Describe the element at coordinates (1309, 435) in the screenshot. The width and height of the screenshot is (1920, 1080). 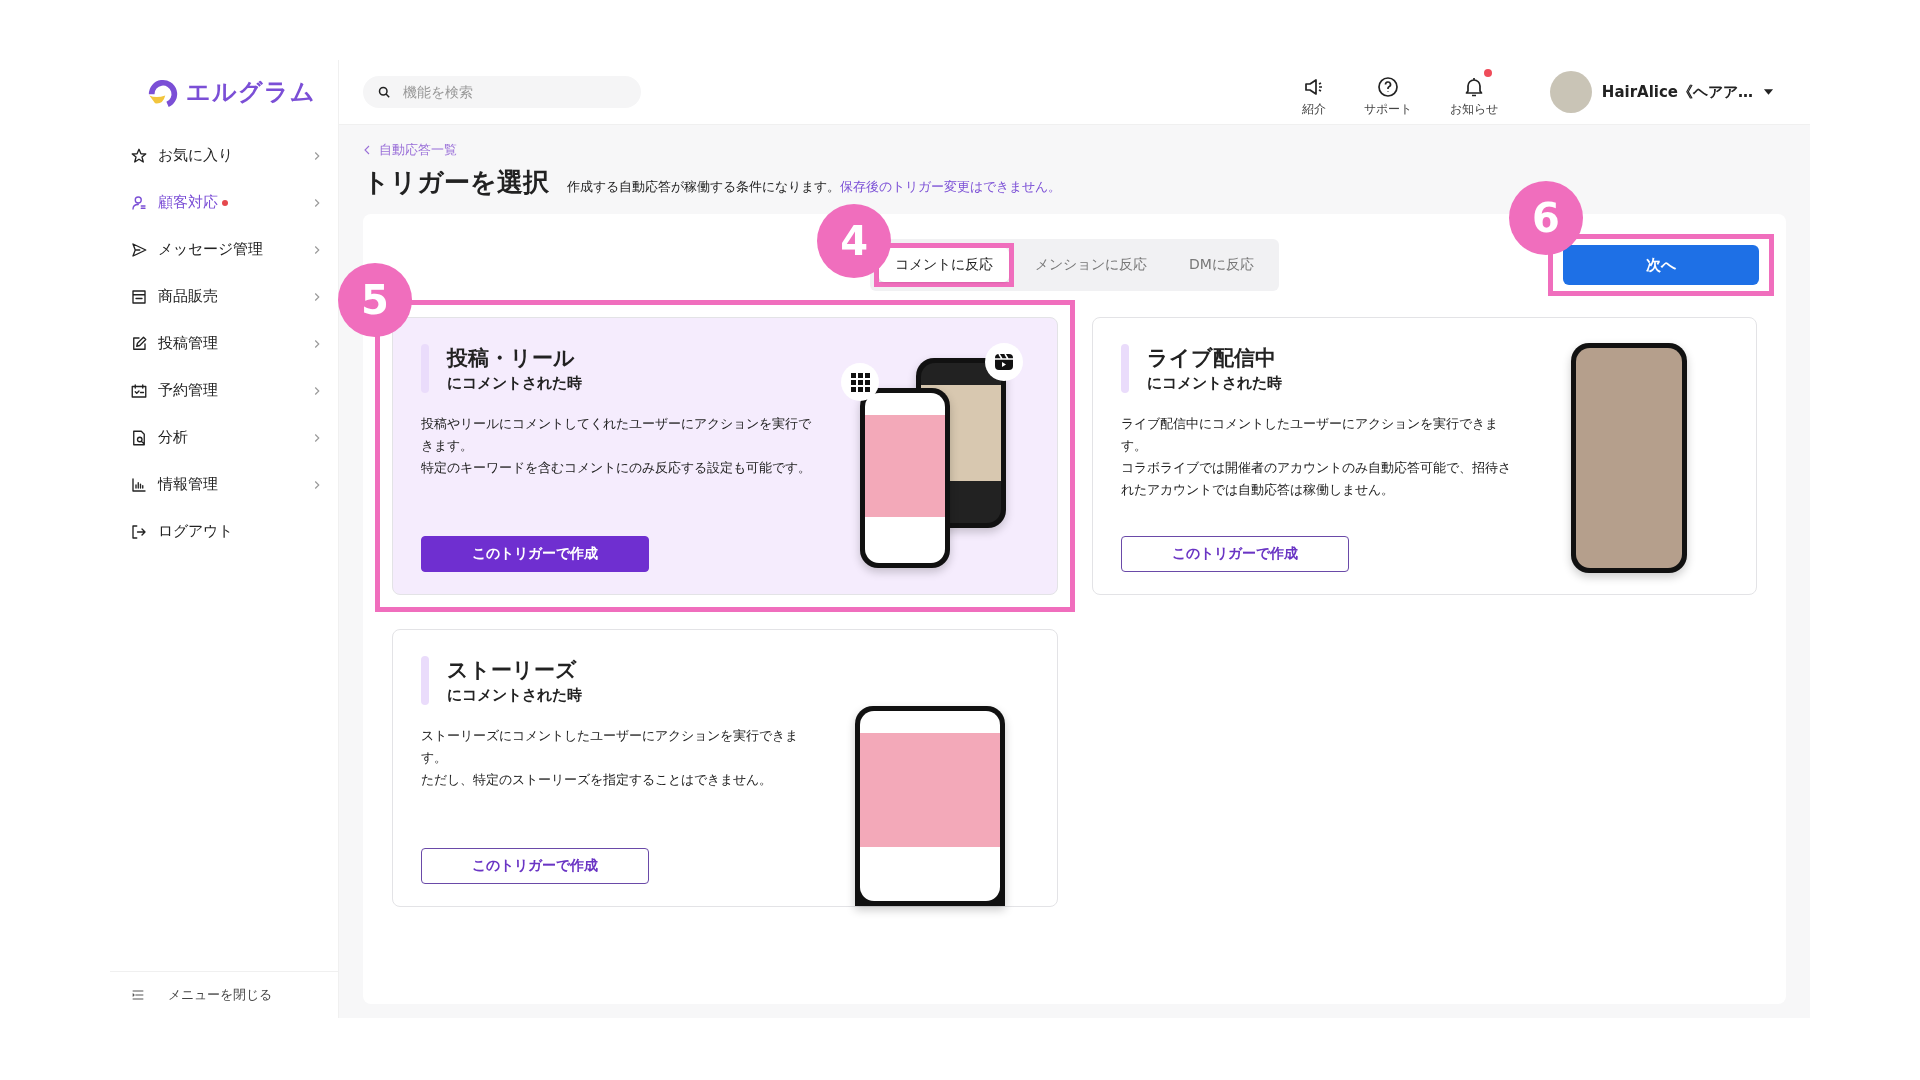
I see `card-description: ライブ配信中にコメントしたユーザーにアクションを実行できます。` at that location.